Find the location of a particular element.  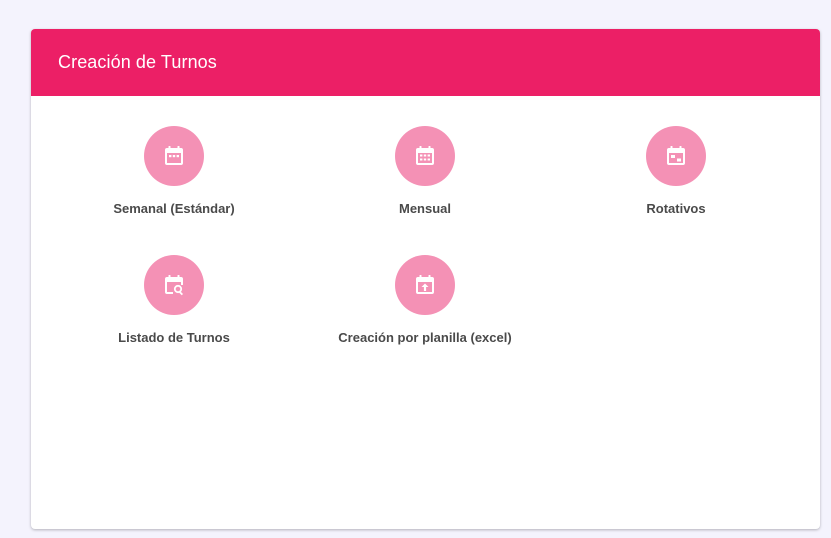

option-planilla-label: Creación por planilla (excel) is located at coordinates (424, 337).